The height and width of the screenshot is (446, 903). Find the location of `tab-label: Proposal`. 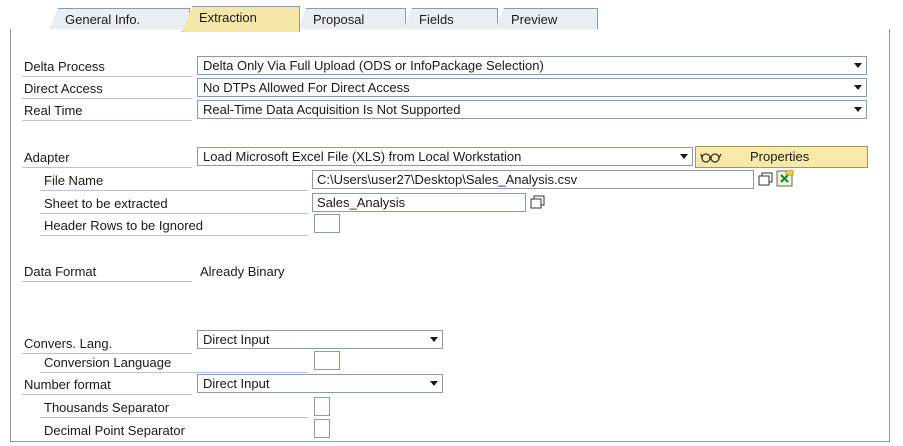

tab-label: Proposal is located at coordinates (339, 19).